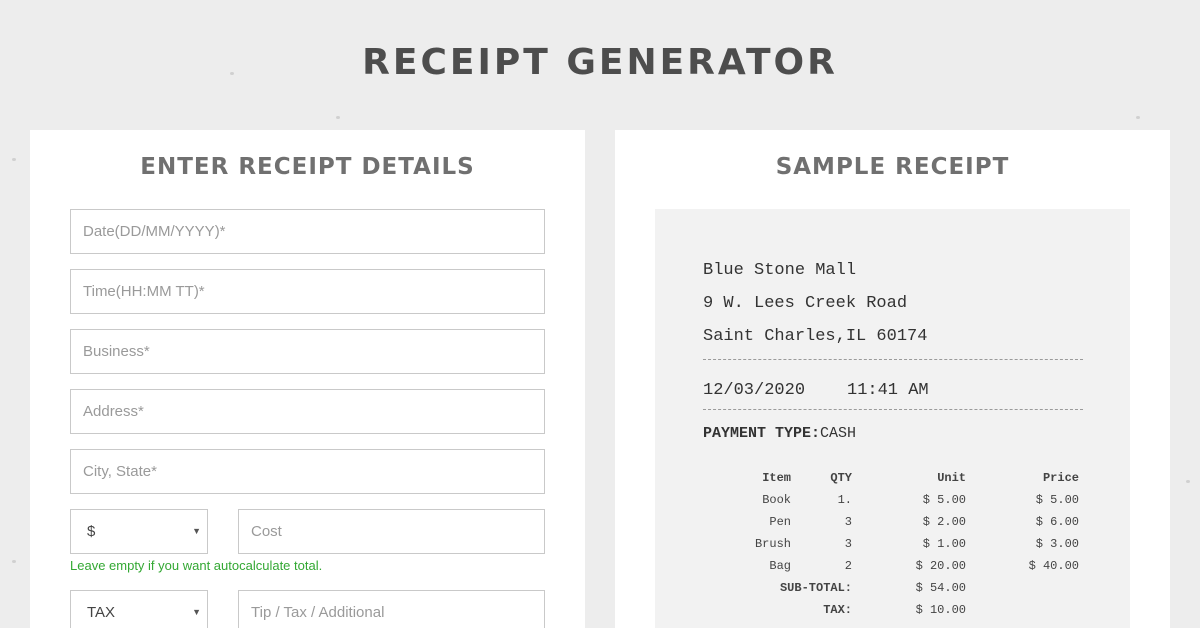 The image size is (1200, 628). What do you see at coordinates (780, 522) in the screenshot?
I see `table-cell-item: Pen` at bounding box center [780, 522].